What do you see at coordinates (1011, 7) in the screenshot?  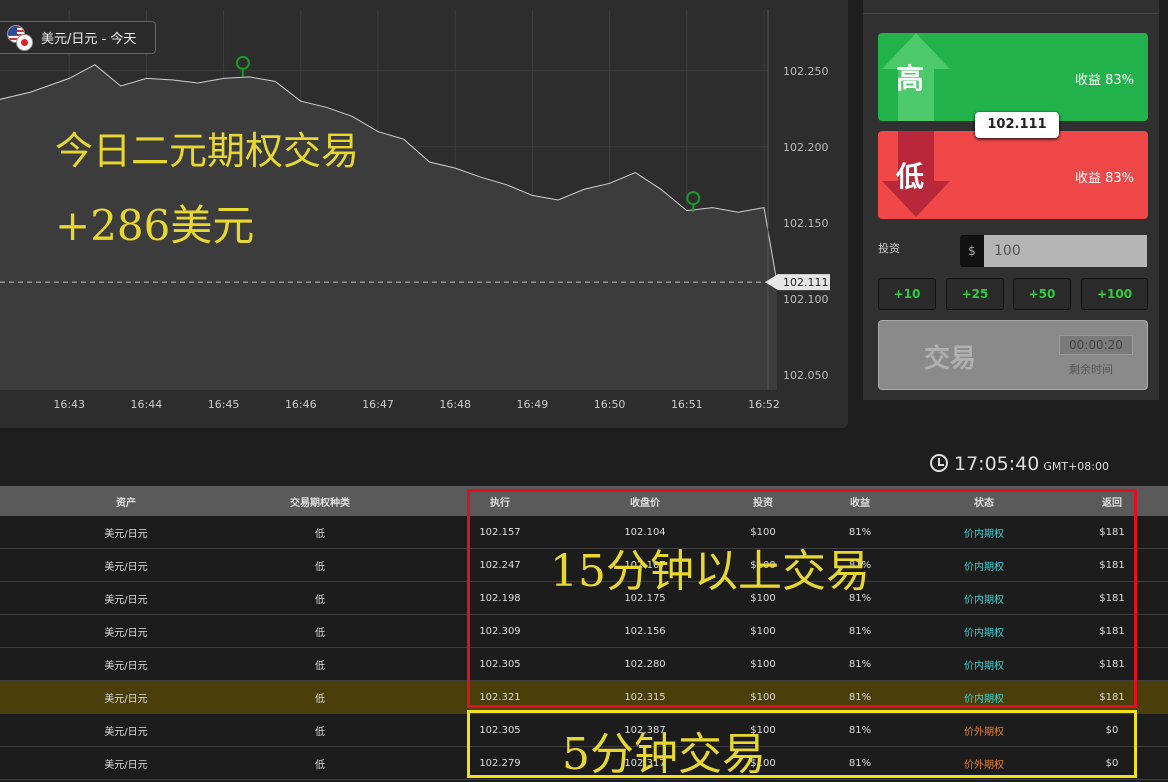 I see `trade-panel-topbar` at bounding box center [1011, 7].